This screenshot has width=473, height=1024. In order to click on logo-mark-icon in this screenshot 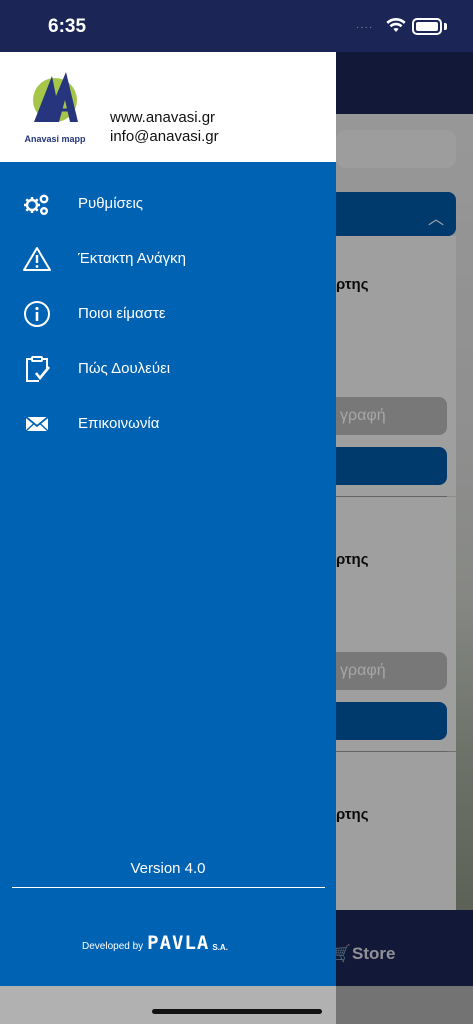, I will do `click(55, 97)`.